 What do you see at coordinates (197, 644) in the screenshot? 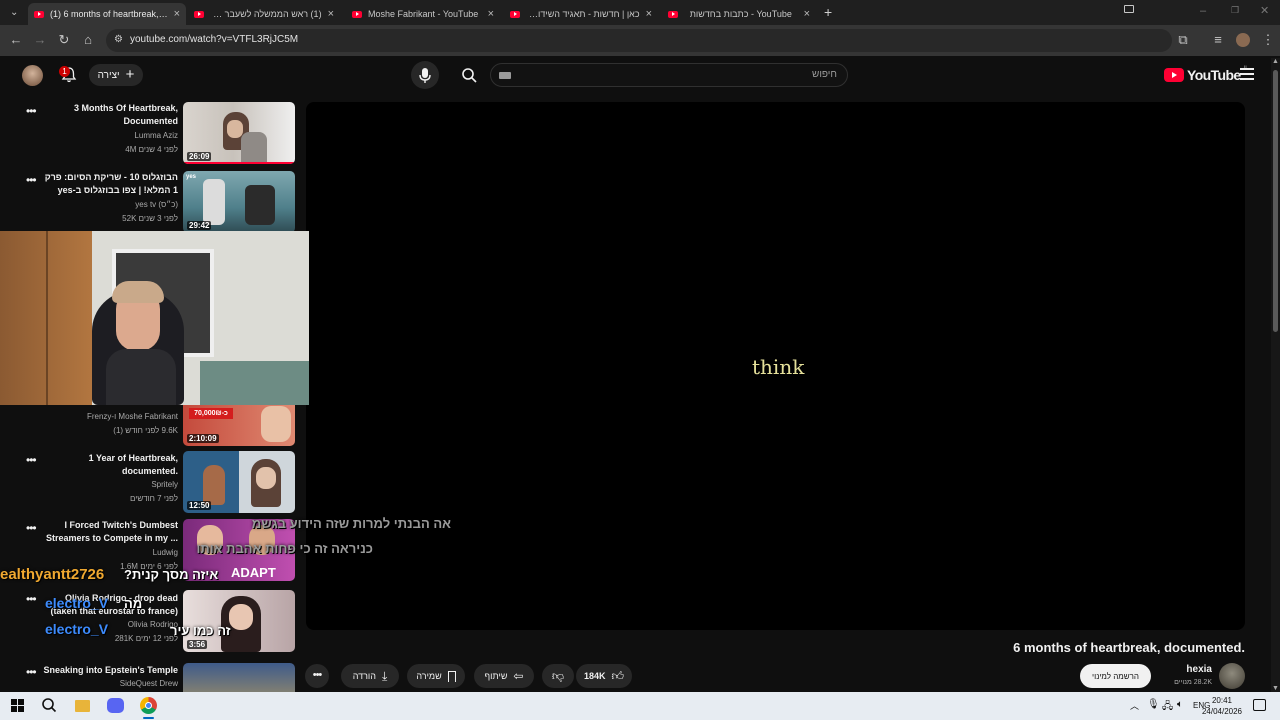
I see `video-duration: 3:56` at bounding box center [197, 644].